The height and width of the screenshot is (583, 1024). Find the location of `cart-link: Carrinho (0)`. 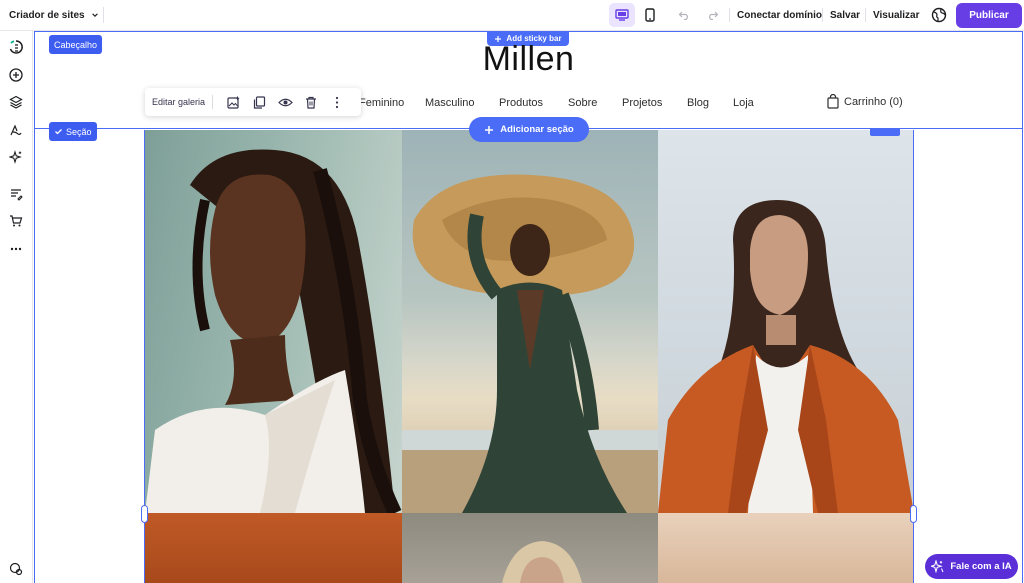

cart-link: Carrinho (0) is located at coordinates (865, 101).